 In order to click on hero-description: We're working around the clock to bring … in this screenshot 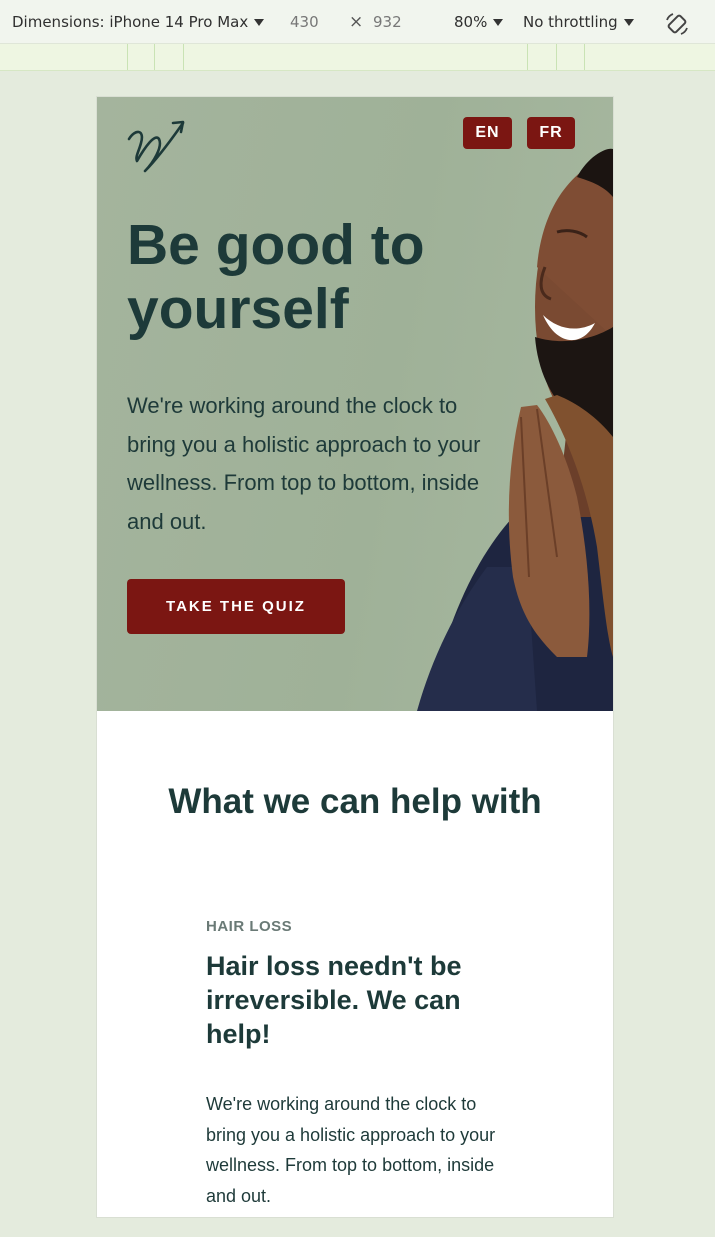, I will do `click(304, 463)`.